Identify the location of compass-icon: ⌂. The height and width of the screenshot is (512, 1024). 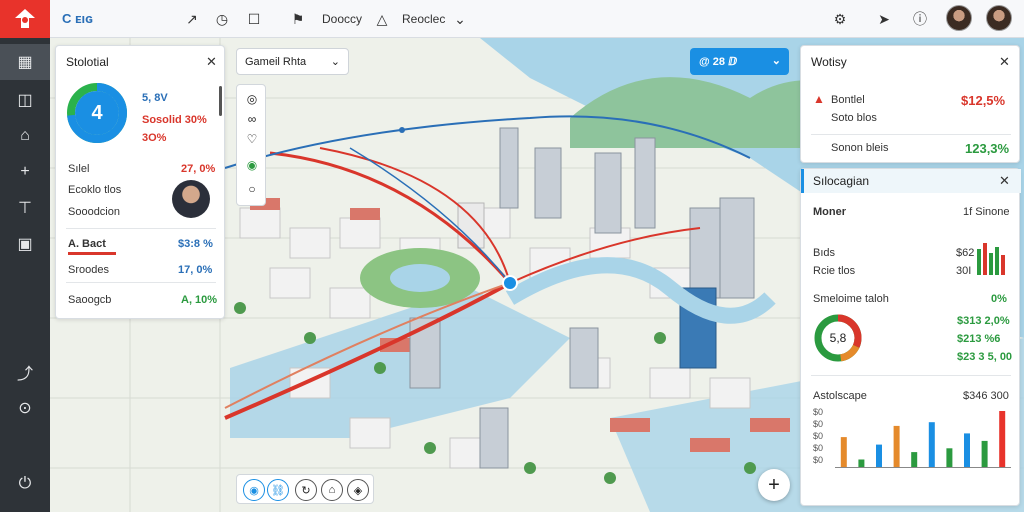
(332, 490).